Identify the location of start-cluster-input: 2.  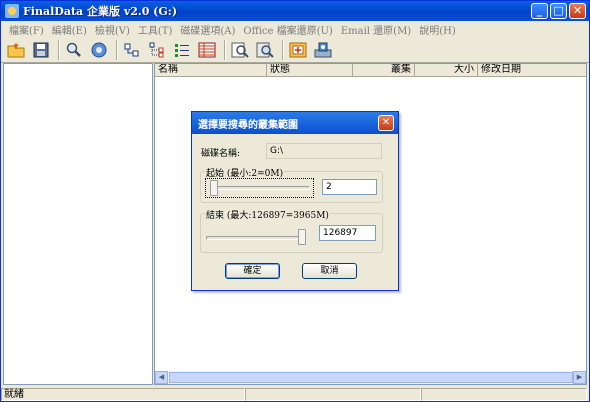
(349, 187).